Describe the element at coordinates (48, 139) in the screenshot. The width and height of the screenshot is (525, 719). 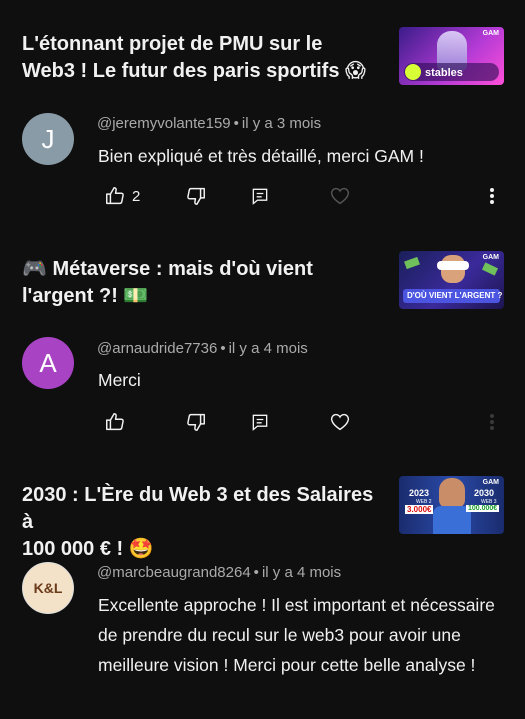
I see `avatar: J` at that location.